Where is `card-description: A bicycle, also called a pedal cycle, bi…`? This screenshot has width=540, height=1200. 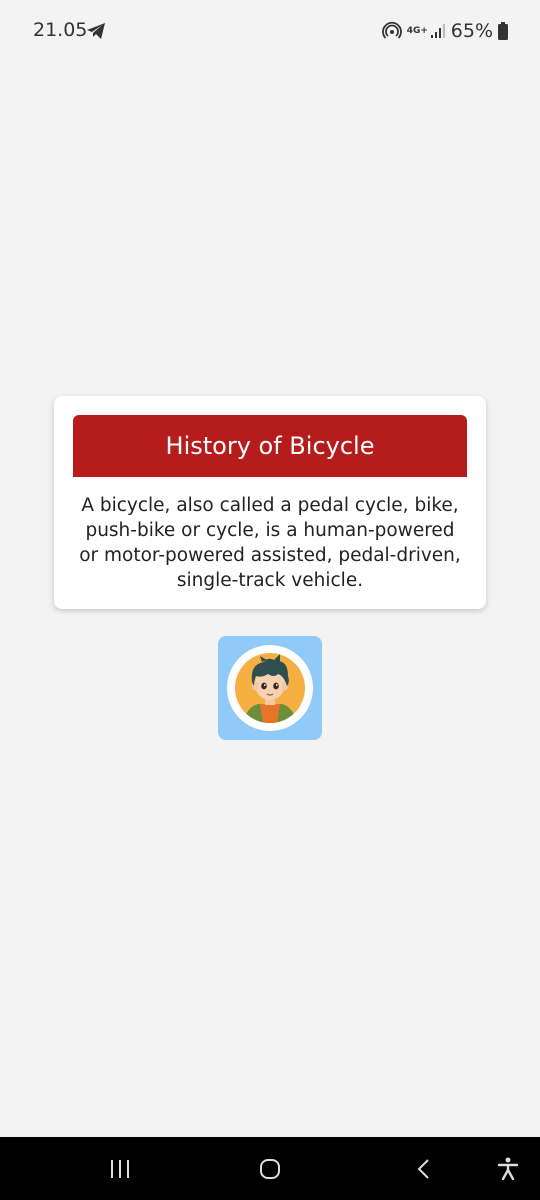
card-description: A bicycle, also called a pedal cycle, bi… is located at coordinates (270, 543).